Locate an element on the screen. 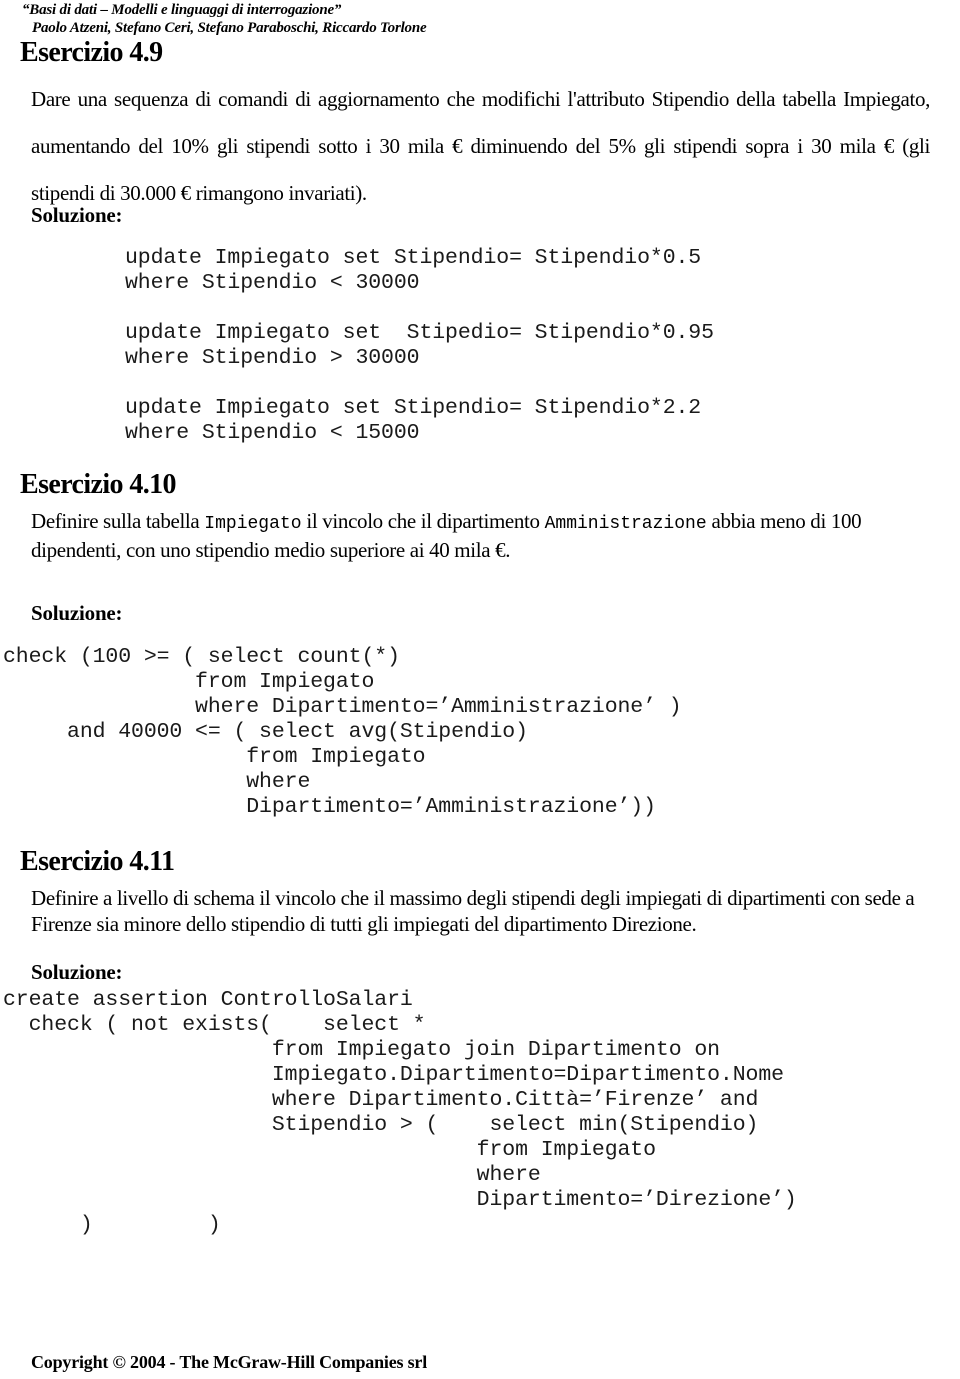 This screenshot has width=960, height=1379. statement-mono-impiegato: Impiegato is located at coordinates (253, 524).